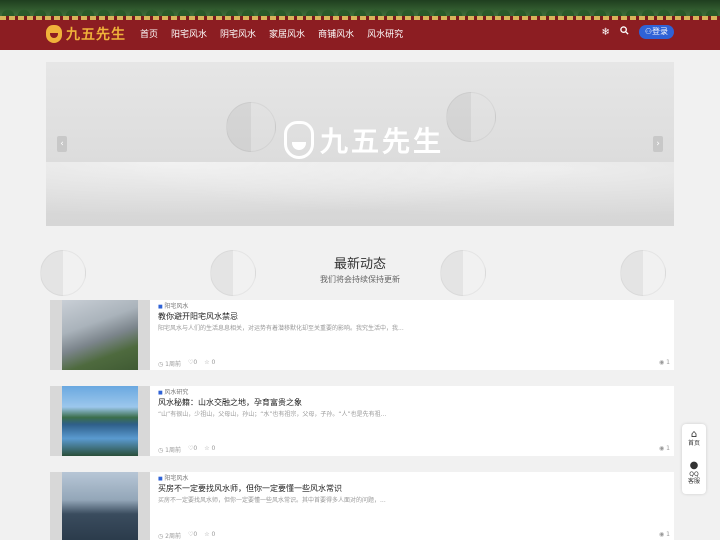 The image size is (720, 540). Describe the element at coordinates (693, 481) in the screenshot. I see `float-service-label: 客服` at that location.